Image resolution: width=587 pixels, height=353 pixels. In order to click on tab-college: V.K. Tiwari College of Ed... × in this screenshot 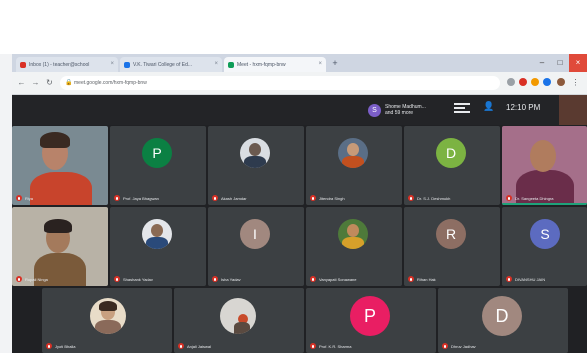, I will do `click(171, 64)`.